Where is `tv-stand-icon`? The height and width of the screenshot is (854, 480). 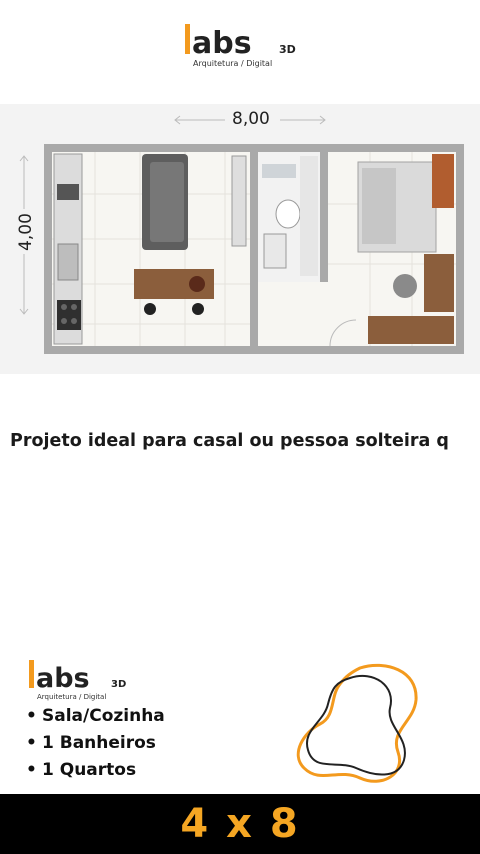 tv-stand-icon is located at coordinates (239, 201).